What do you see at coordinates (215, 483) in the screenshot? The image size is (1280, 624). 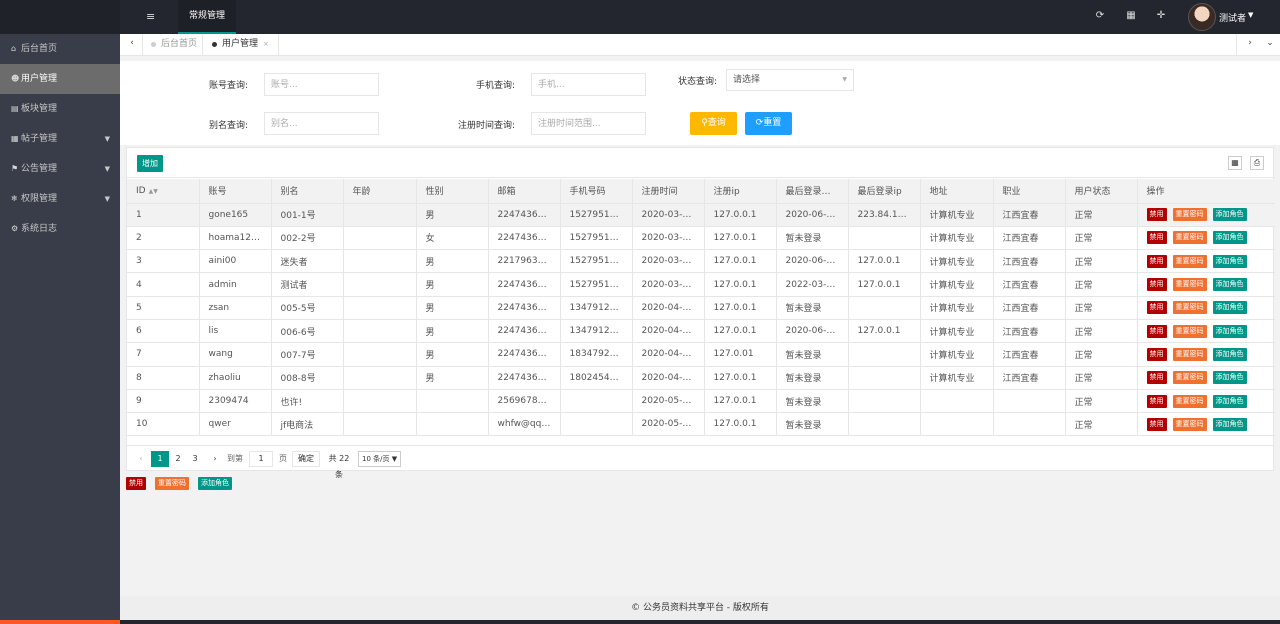 I see `legend-add-role-button: 添加角色` at bounding box center [215, 483].